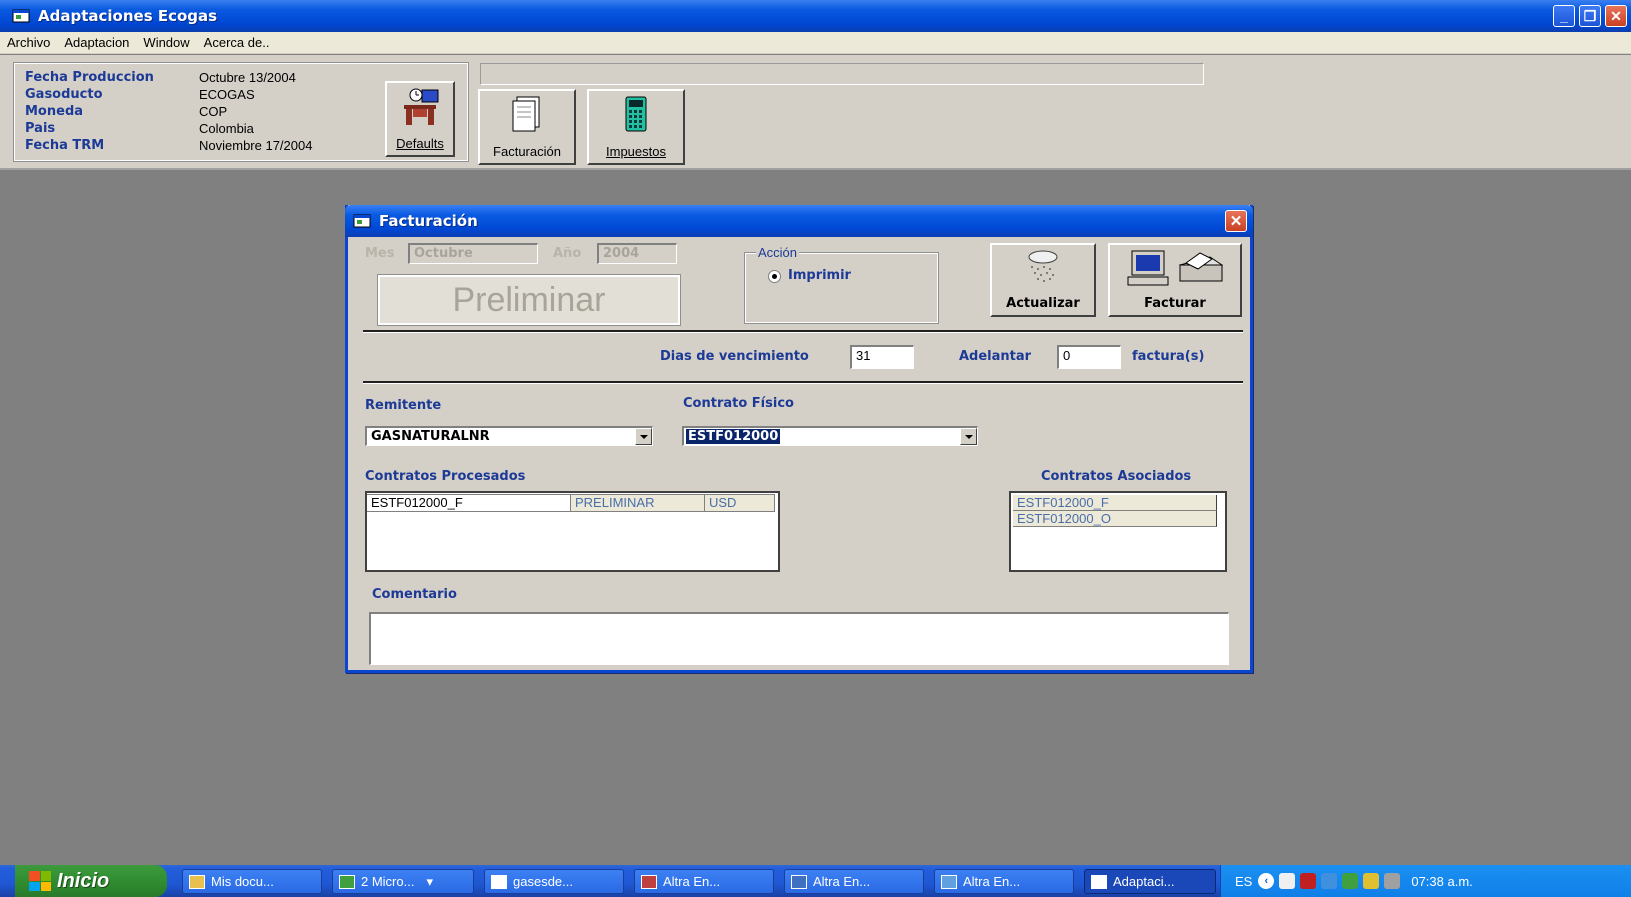 The image size is (1631, 897). Describe the element at coordinates (1043, 266) in the screenshot. I see `shower-icon` at that location.